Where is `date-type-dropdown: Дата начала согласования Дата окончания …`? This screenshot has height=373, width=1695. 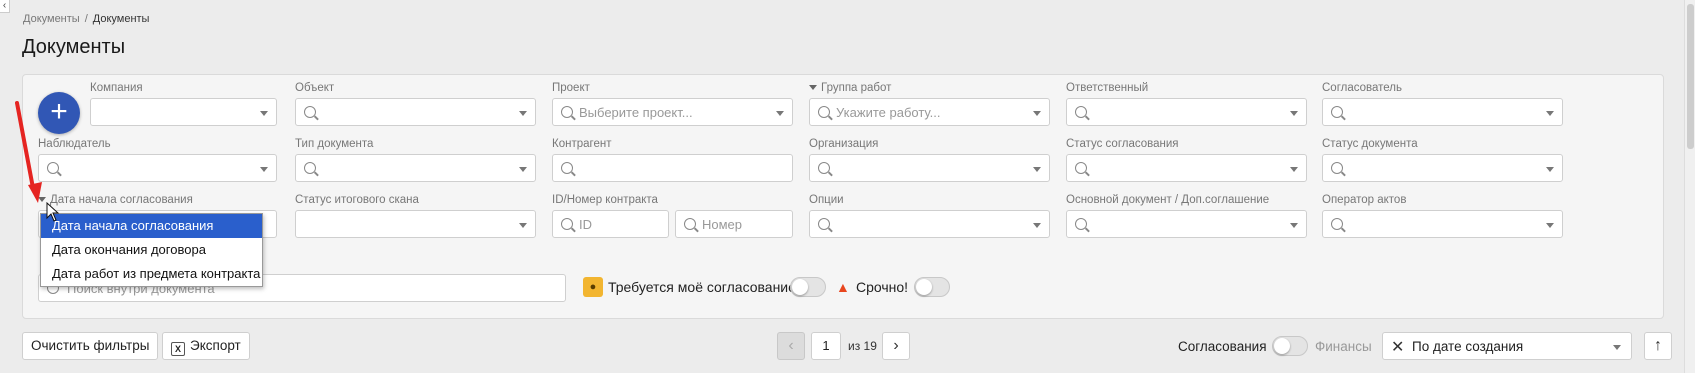
date-type-dropdown: Дата начала согласования Дата окончания … is located at coordinates (151, 250).